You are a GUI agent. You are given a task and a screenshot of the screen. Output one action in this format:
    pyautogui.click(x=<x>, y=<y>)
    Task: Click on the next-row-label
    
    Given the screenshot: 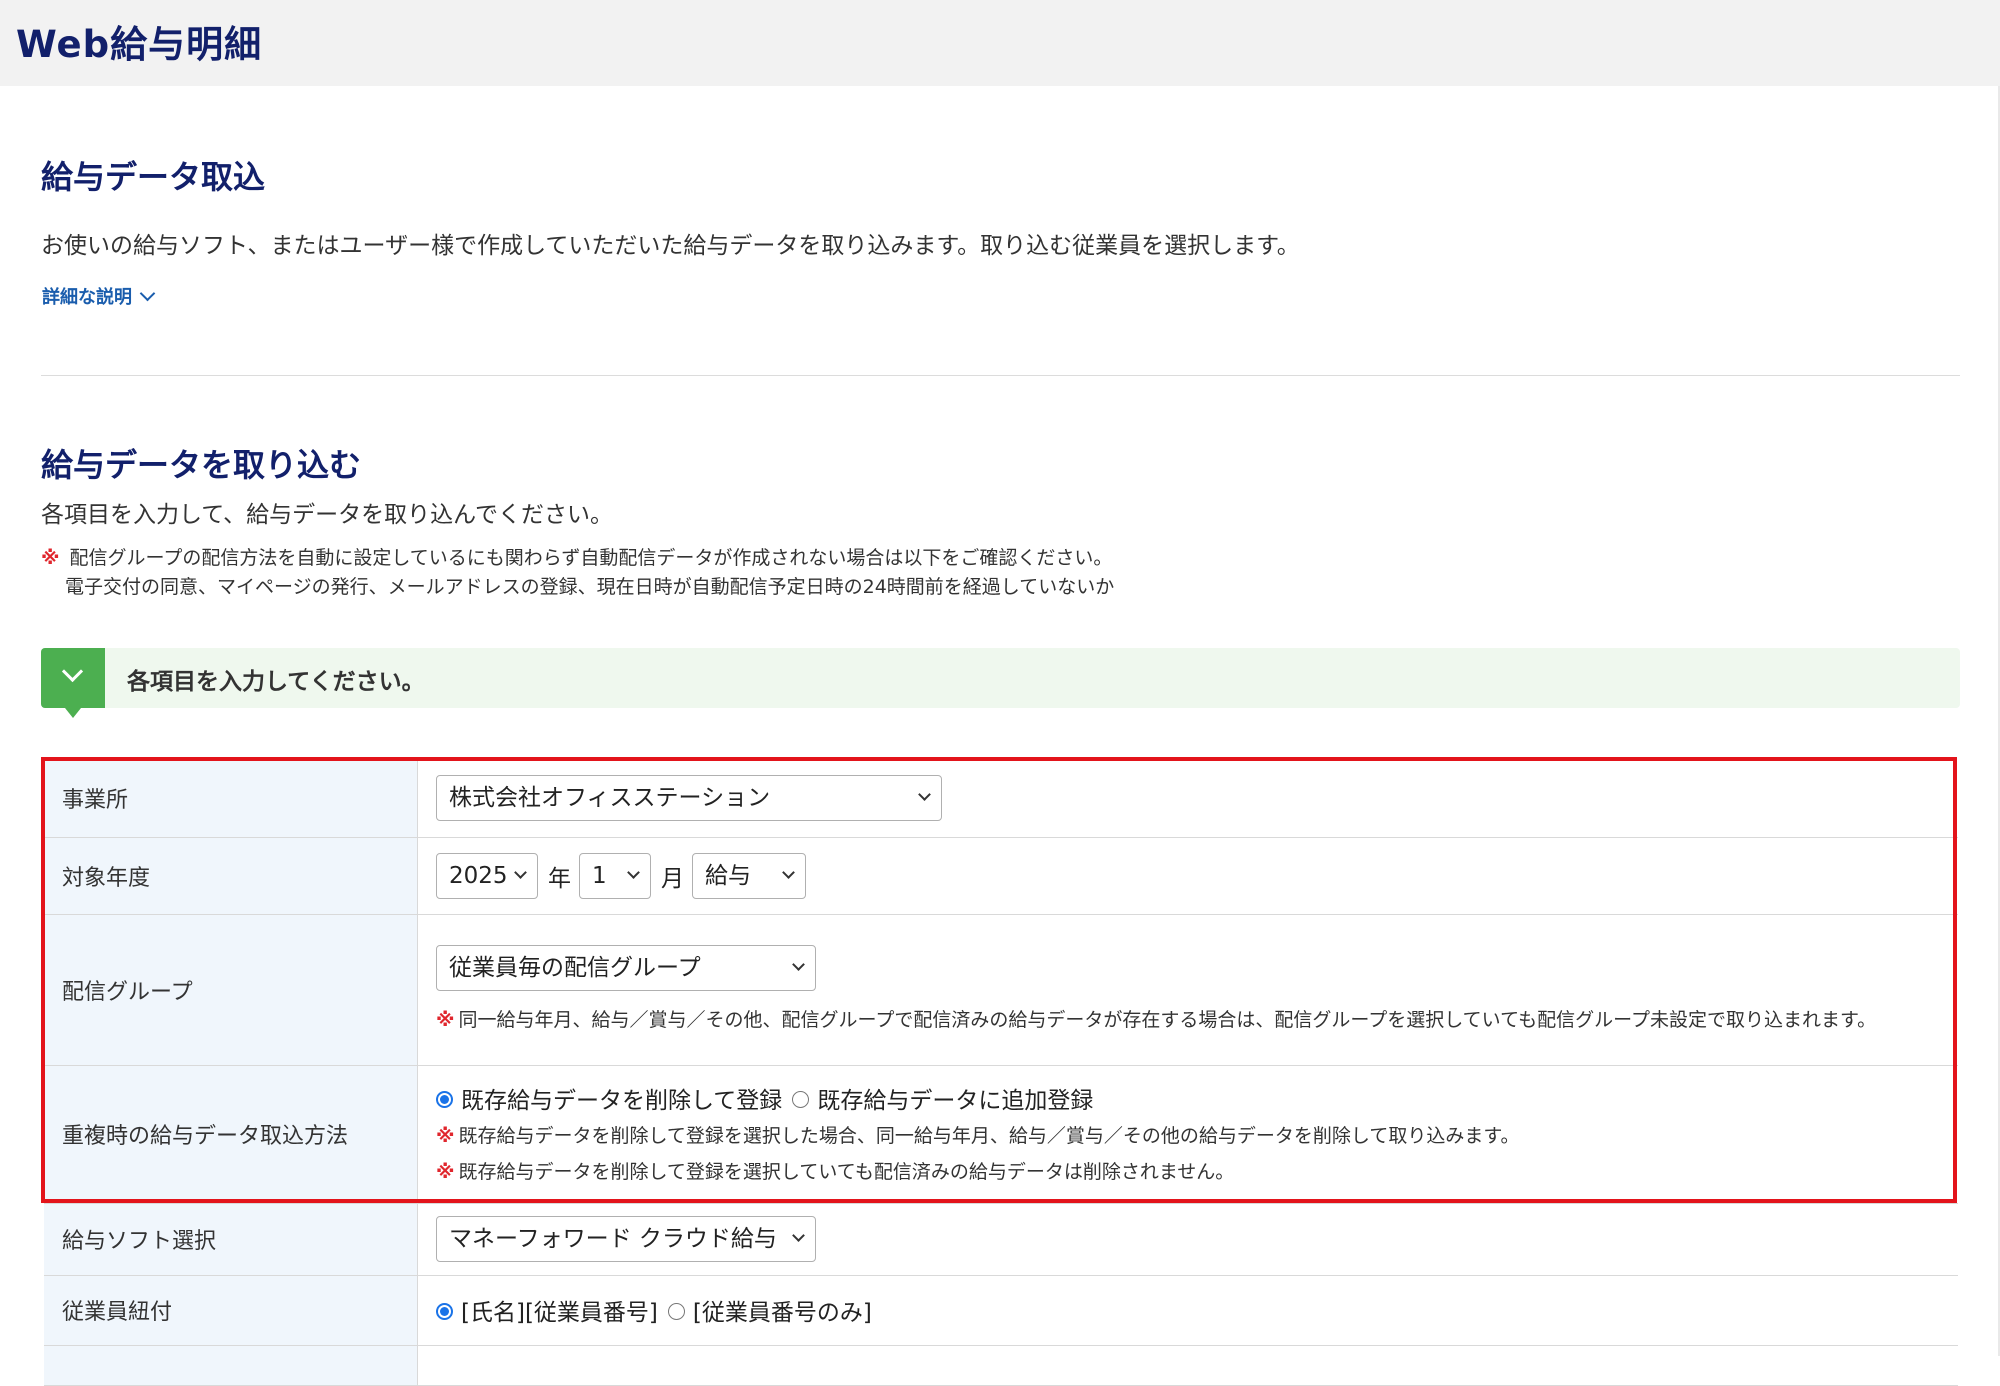 What is the action you would take?
    pyautogui.click(x=231, y=1365)
    